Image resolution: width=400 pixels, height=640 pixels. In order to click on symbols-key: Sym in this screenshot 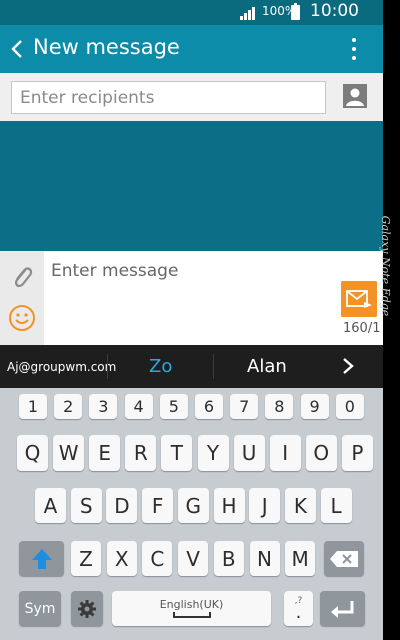, I will do `click(40, 608)`.